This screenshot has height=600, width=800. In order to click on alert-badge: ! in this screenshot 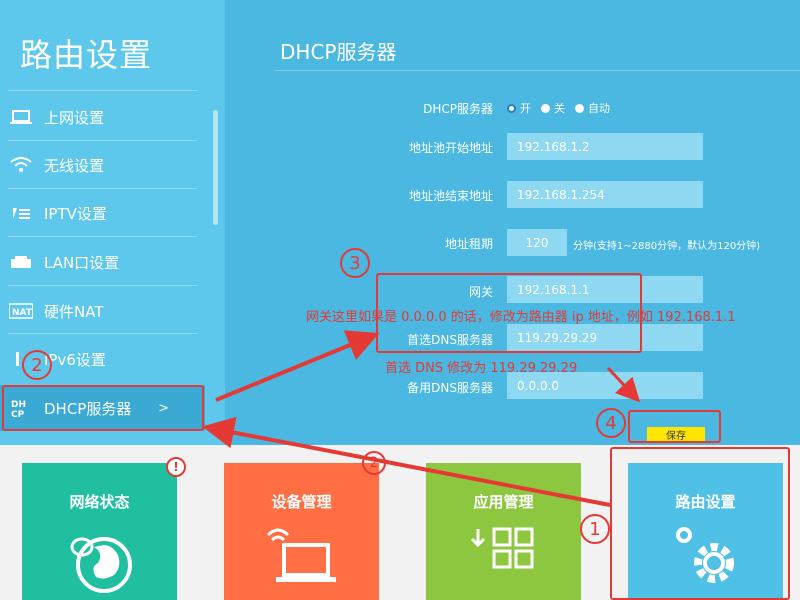, I will do `click(176, 467)`.